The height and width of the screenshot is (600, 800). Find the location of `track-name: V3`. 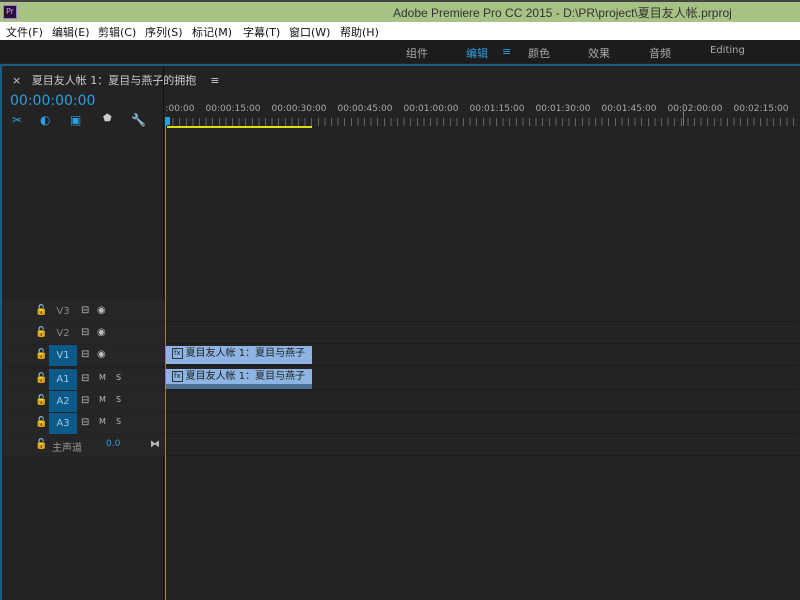

track-name: V3 is located at coordinates (63, 311).